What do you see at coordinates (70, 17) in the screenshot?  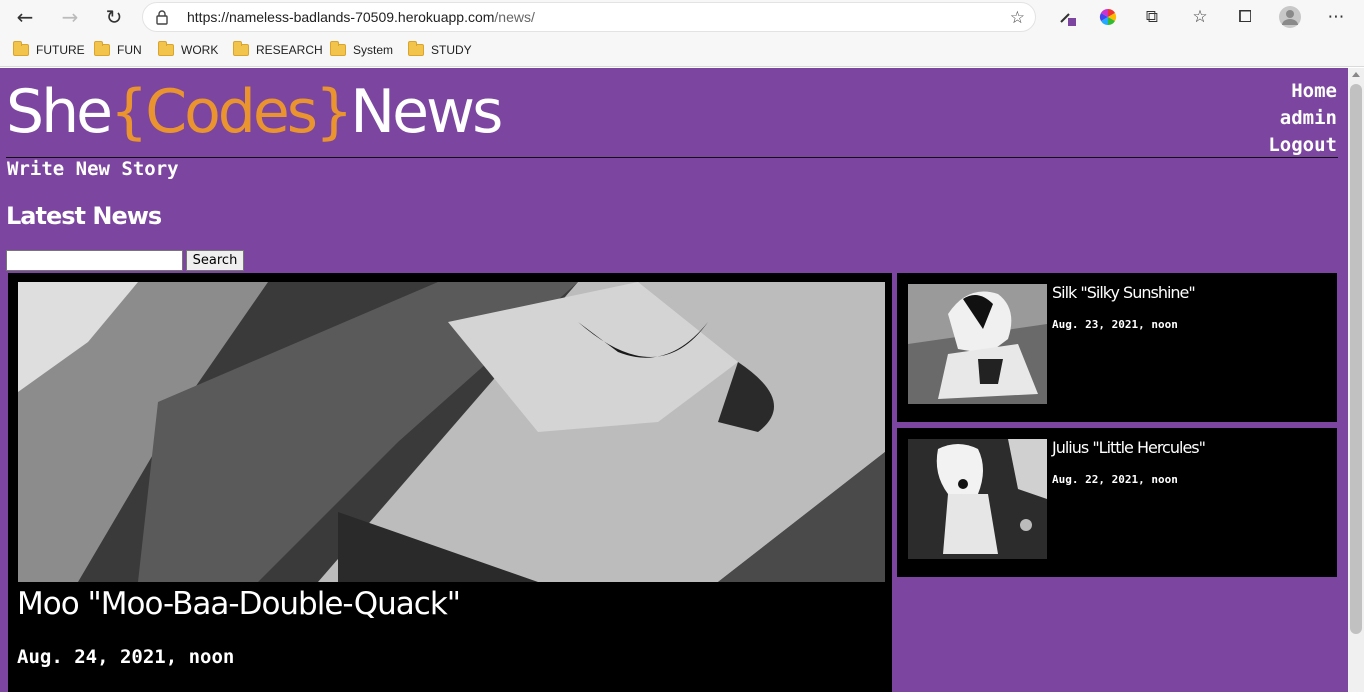 I see `forward-icon: →` at bounding box center [70, 17].